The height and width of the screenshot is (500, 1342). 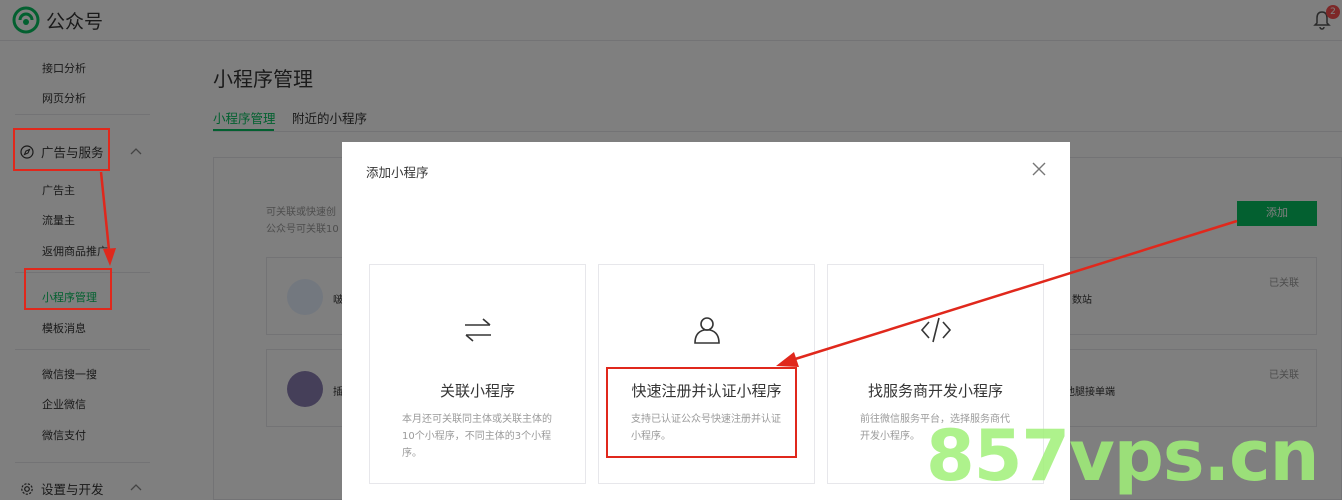 I want to click on dialog-title: 添加小程序, so click(x=397, y=172).